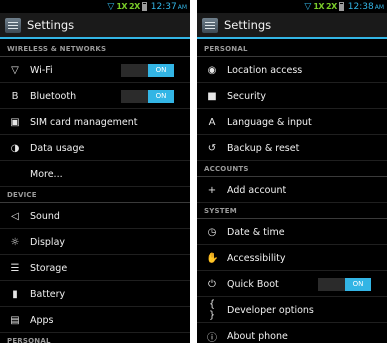 The height and width of the screenshot is (343, 387). What do you see at coordinates (168, 6) in the screenshot?
I see `clock: 12:37AM` at bounding box center [168, 6].